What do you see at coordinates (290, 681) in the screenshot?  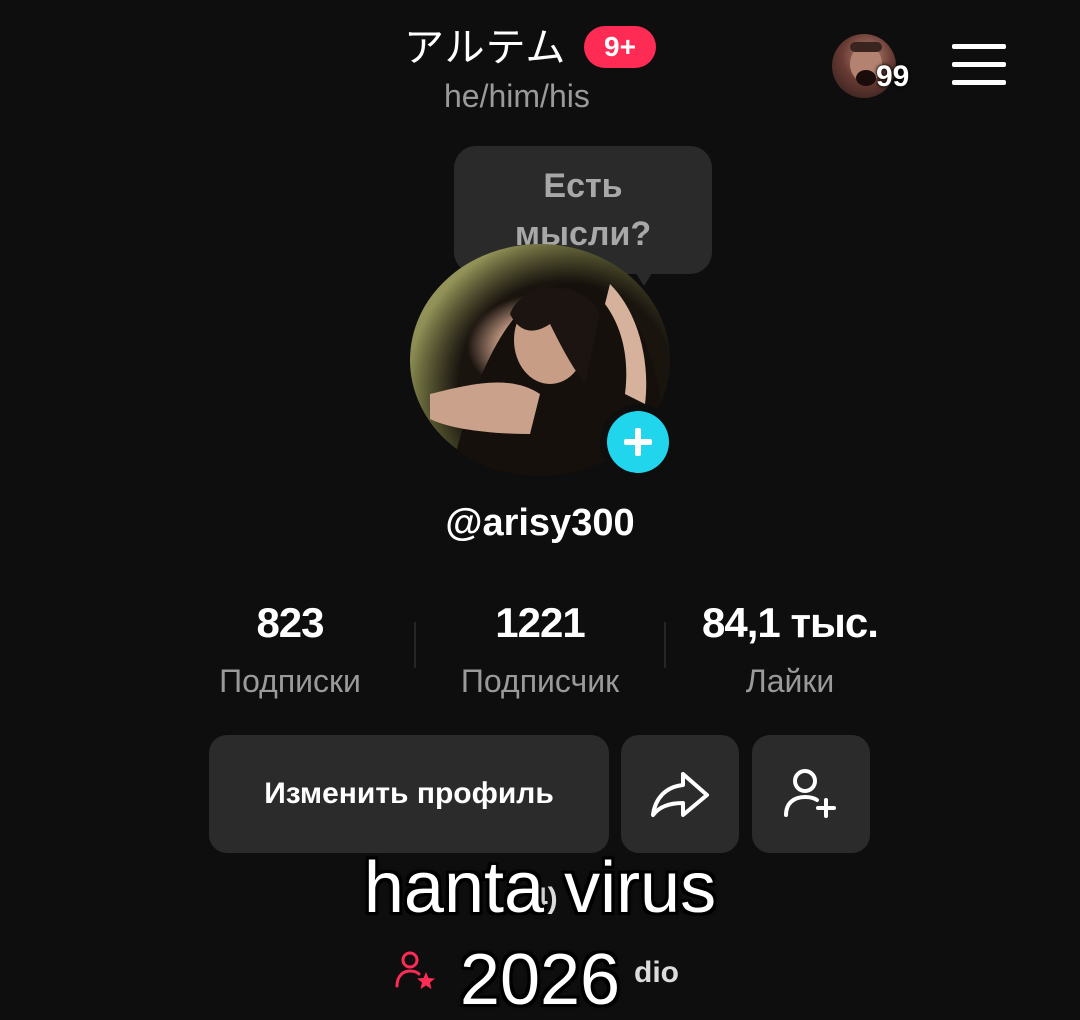 I see `stat-following-label: Подписки` at bounding box center [290, 681].